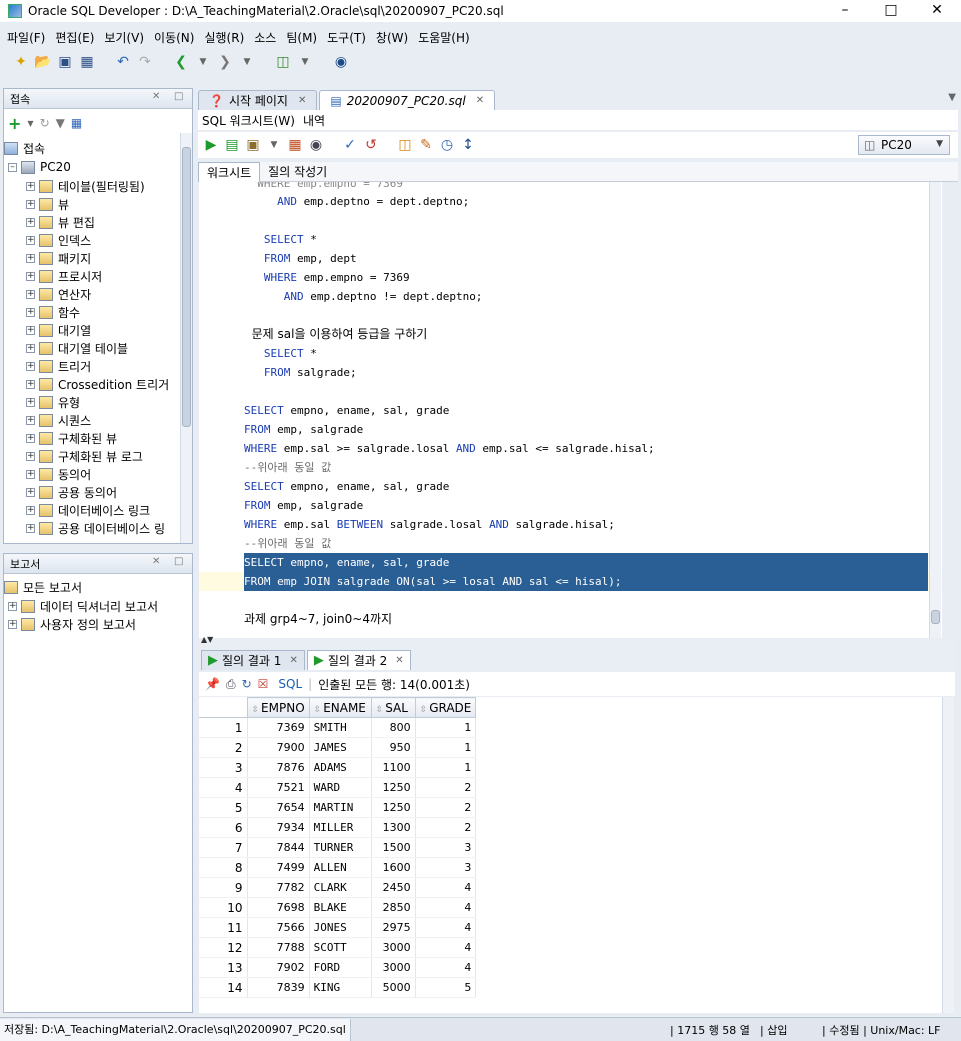 The height and width of the screenshot is (1041, 961). What do you see at coordinates (64, 276) in the screenshot?
I see `tree-item: + 프로시저` at bounding box center [64, 276].